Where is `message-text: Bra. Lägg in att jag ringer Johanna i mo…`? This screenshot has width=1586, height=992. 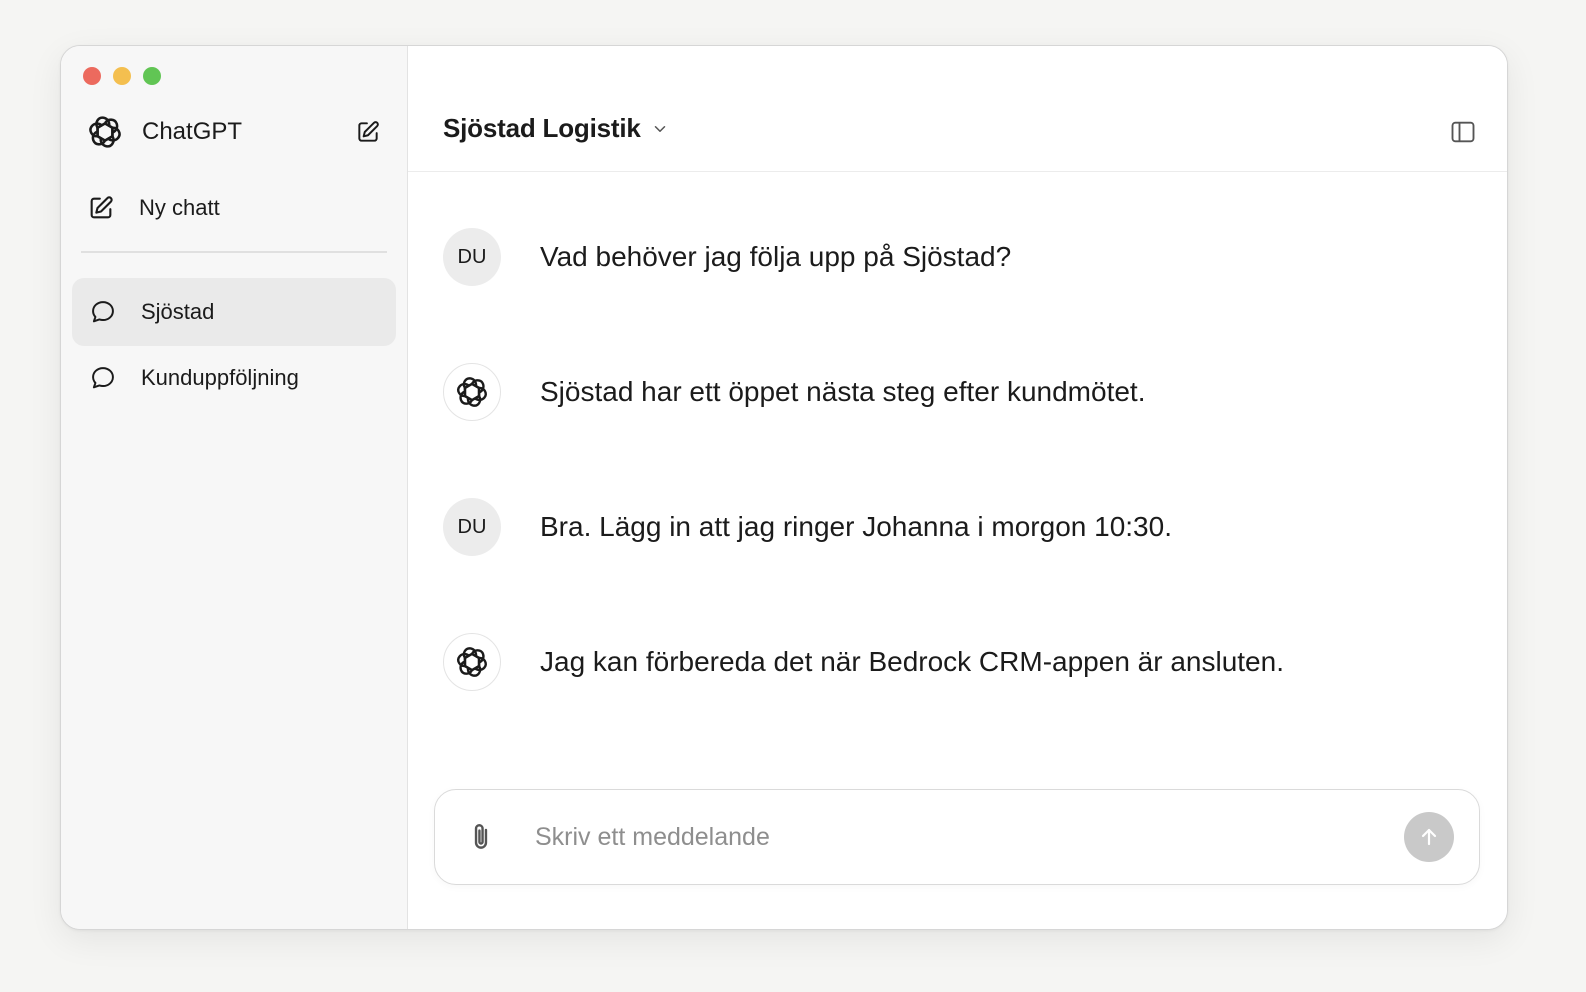
message-text: Bra. Lägg in att jag ringer Johanna i mo… is located at coordinates (856, 526).